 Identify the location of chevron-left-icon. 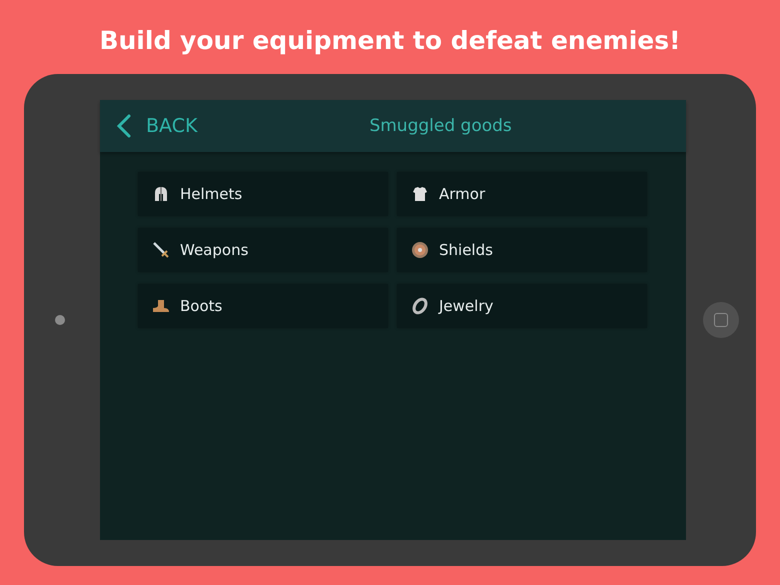
(124, 126).